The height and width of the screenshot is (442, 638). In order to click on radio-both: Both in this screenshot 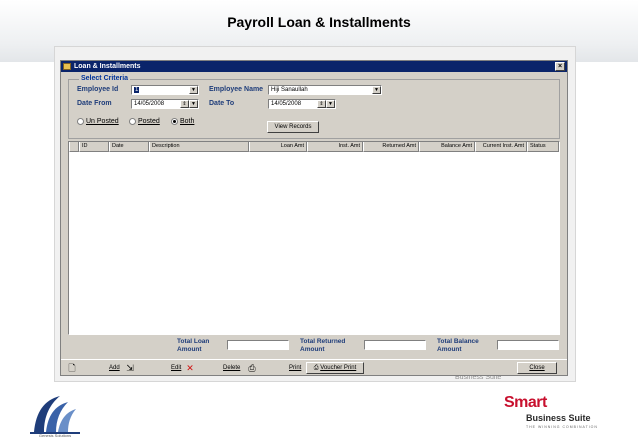, I will do `click(182, 121)`.